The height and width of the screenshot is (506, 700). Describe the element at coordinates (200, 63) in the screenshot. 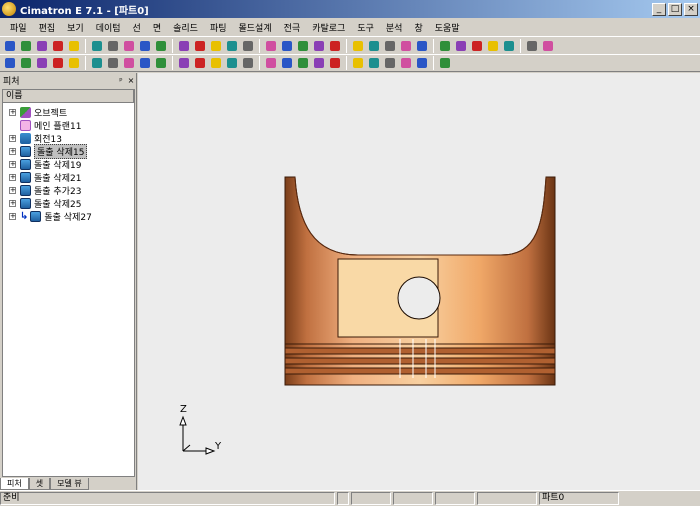

I see `draft-icon` at that location.